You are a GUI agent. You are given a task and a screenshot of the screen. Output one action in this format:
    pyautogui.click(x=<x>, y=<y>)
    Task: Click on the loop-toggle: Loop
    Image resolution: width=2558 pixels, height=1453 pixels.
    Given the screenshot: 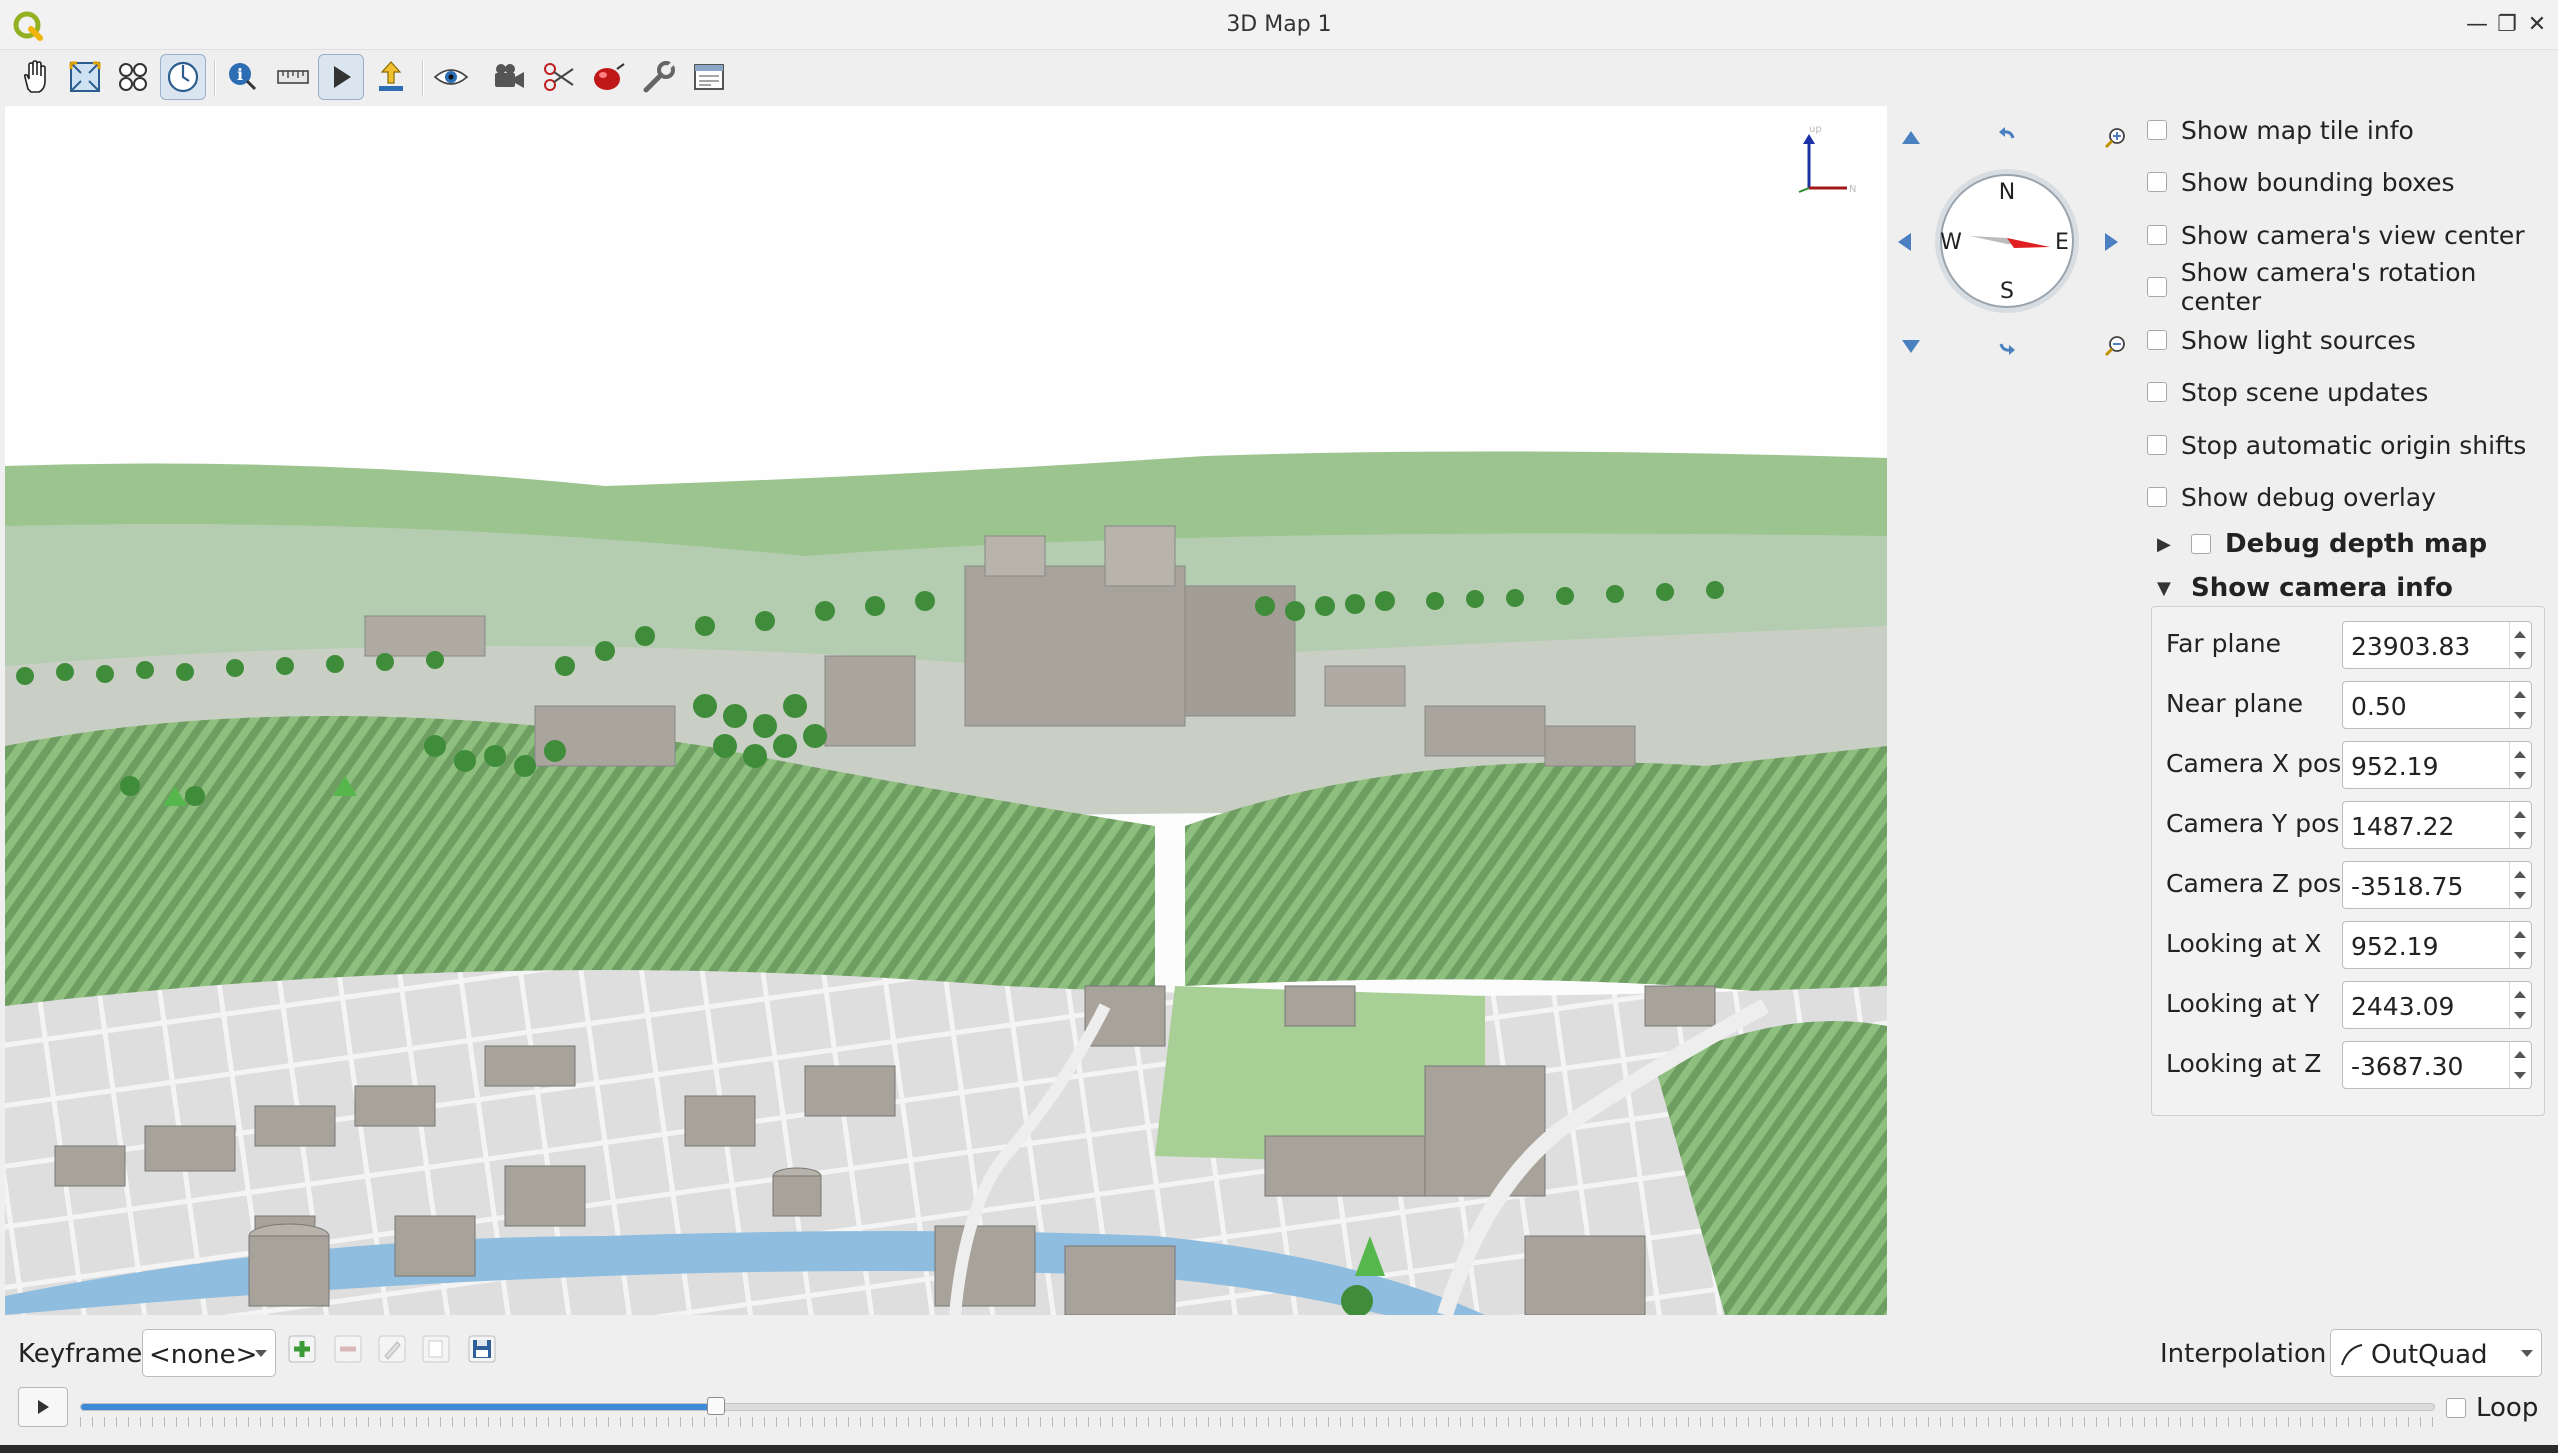 What is the action you would take?
    pyautogui.click(x=2492, y=1408)
    